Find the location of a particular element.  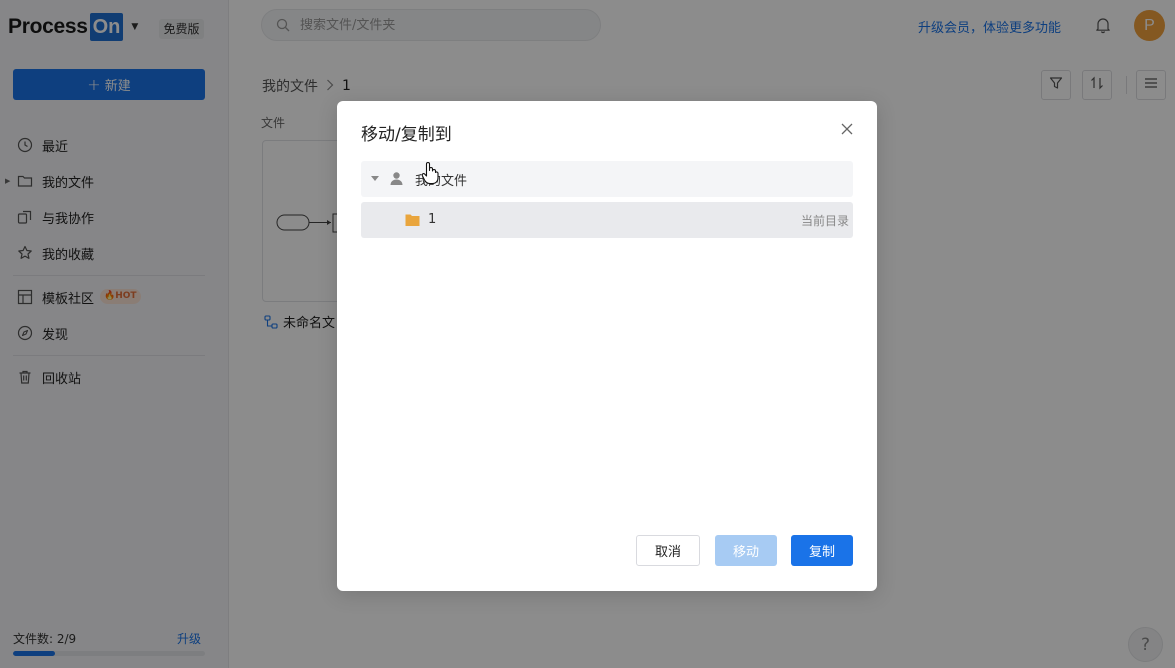

hand-cursor-icon is located at coordinates (430, 173).